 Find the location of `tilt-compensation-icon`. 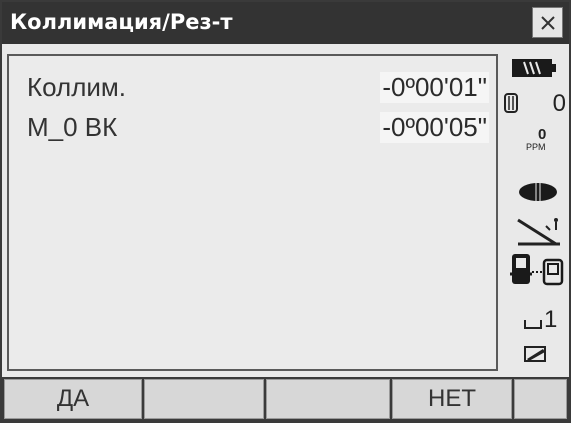

tilt-compensation-icon is located at coordinates (539, 235).